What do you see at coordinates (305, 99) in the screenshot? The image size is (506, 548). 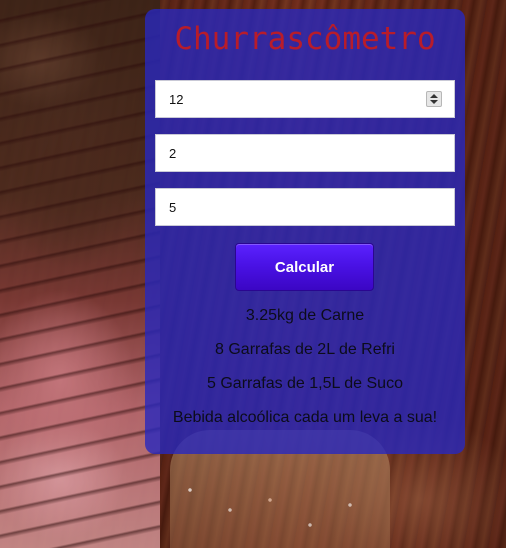 I see `adults-input: 12` at bounding box center [305, 99].